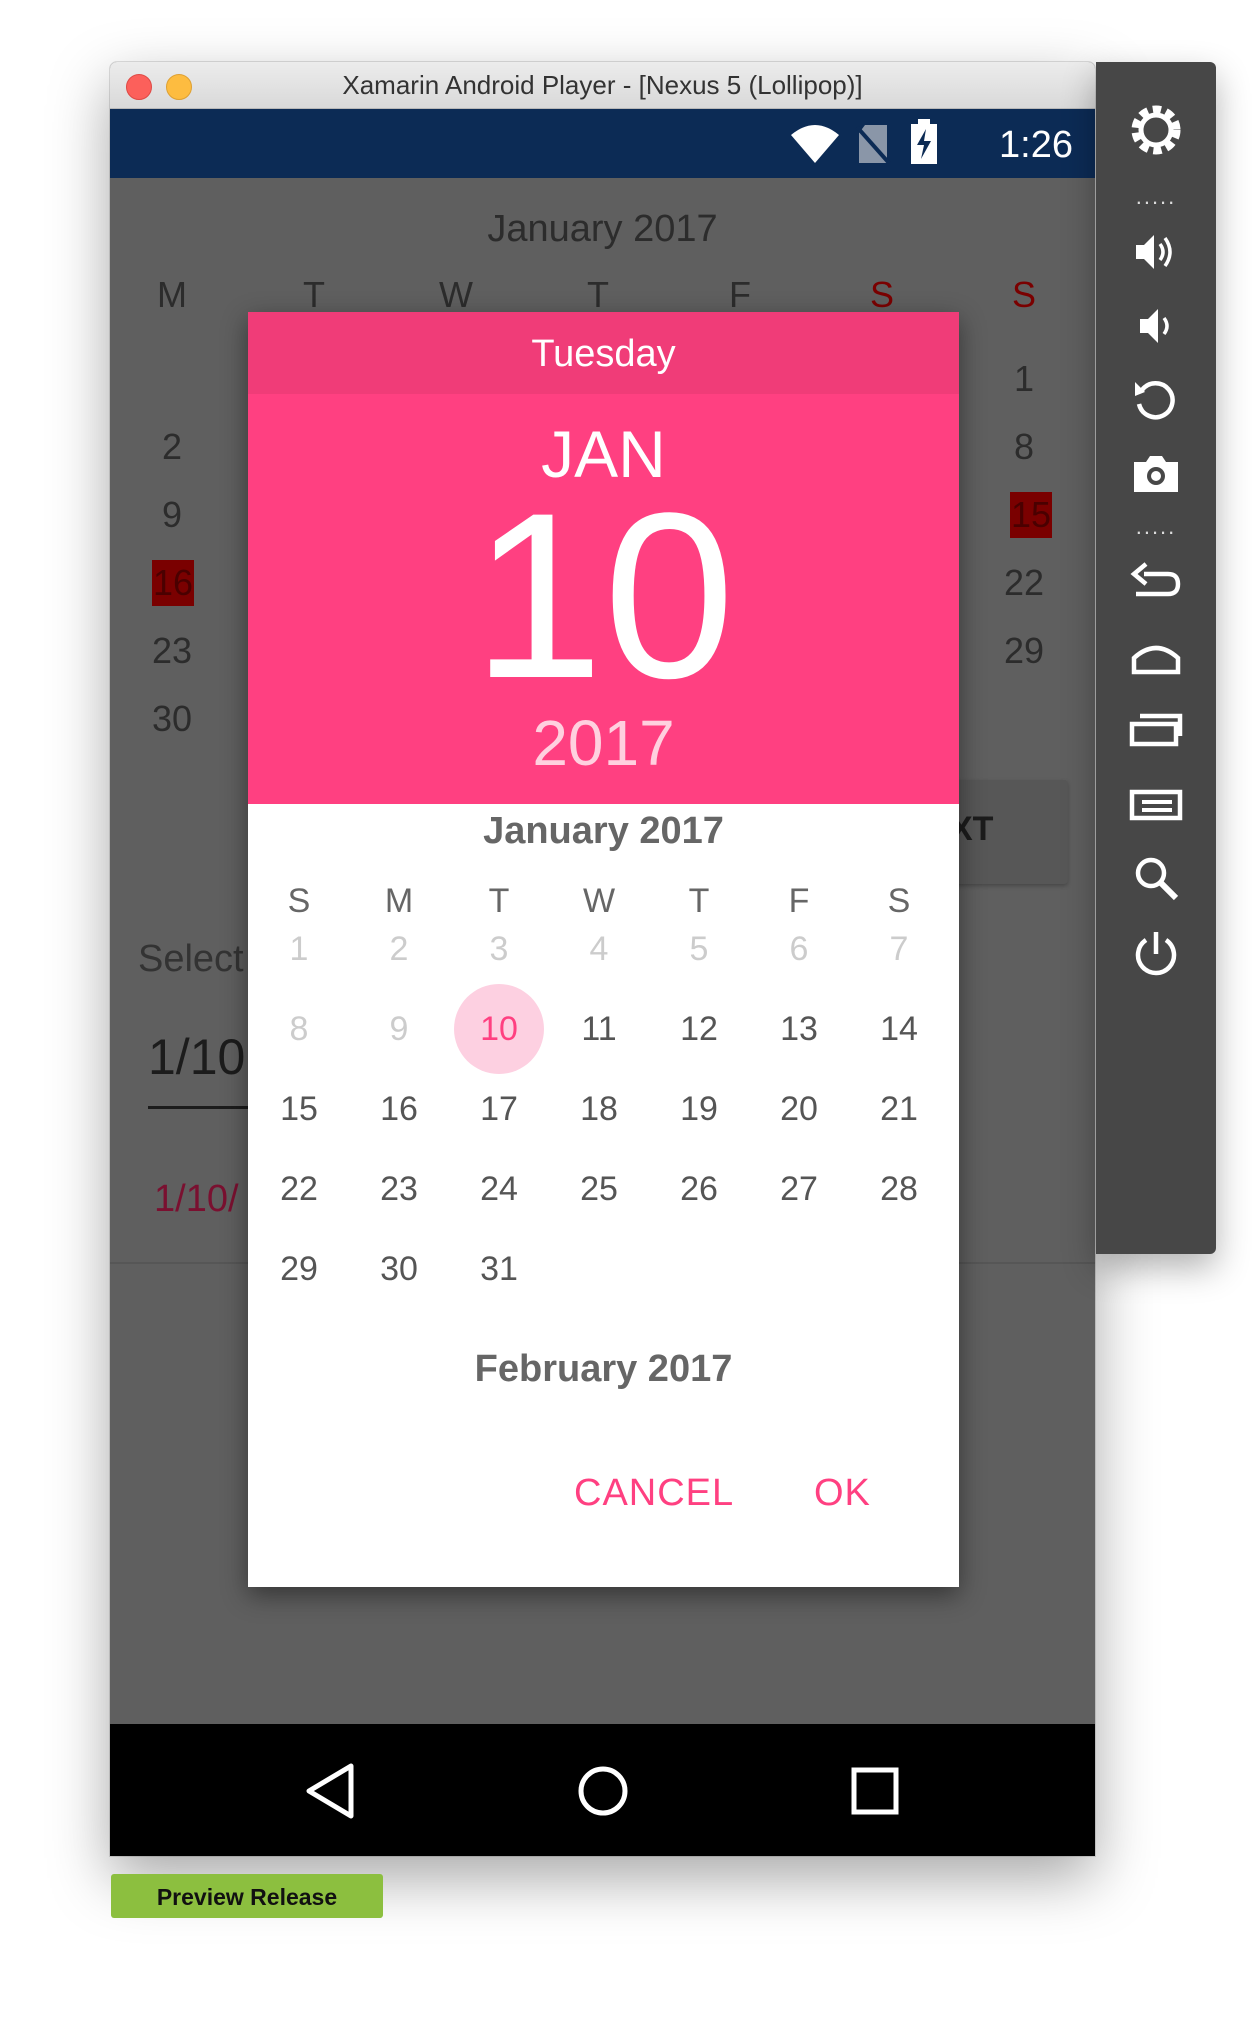  Describe the element at coordinates (456, 294) in the screenshot. I see `bg-weekday: W` at that location.